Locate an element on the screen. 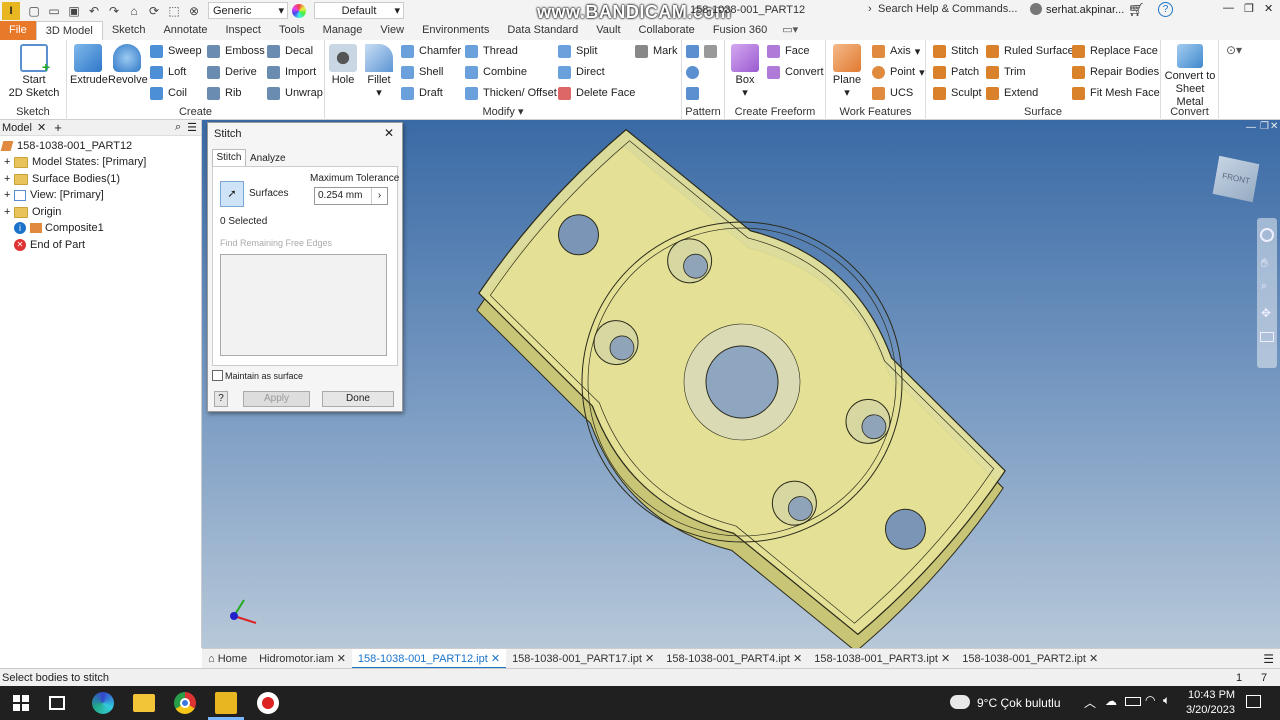 This screenshot has height=720, width=1280. tree-item-composite: i Composite1 is located at coordinates (59, 228).